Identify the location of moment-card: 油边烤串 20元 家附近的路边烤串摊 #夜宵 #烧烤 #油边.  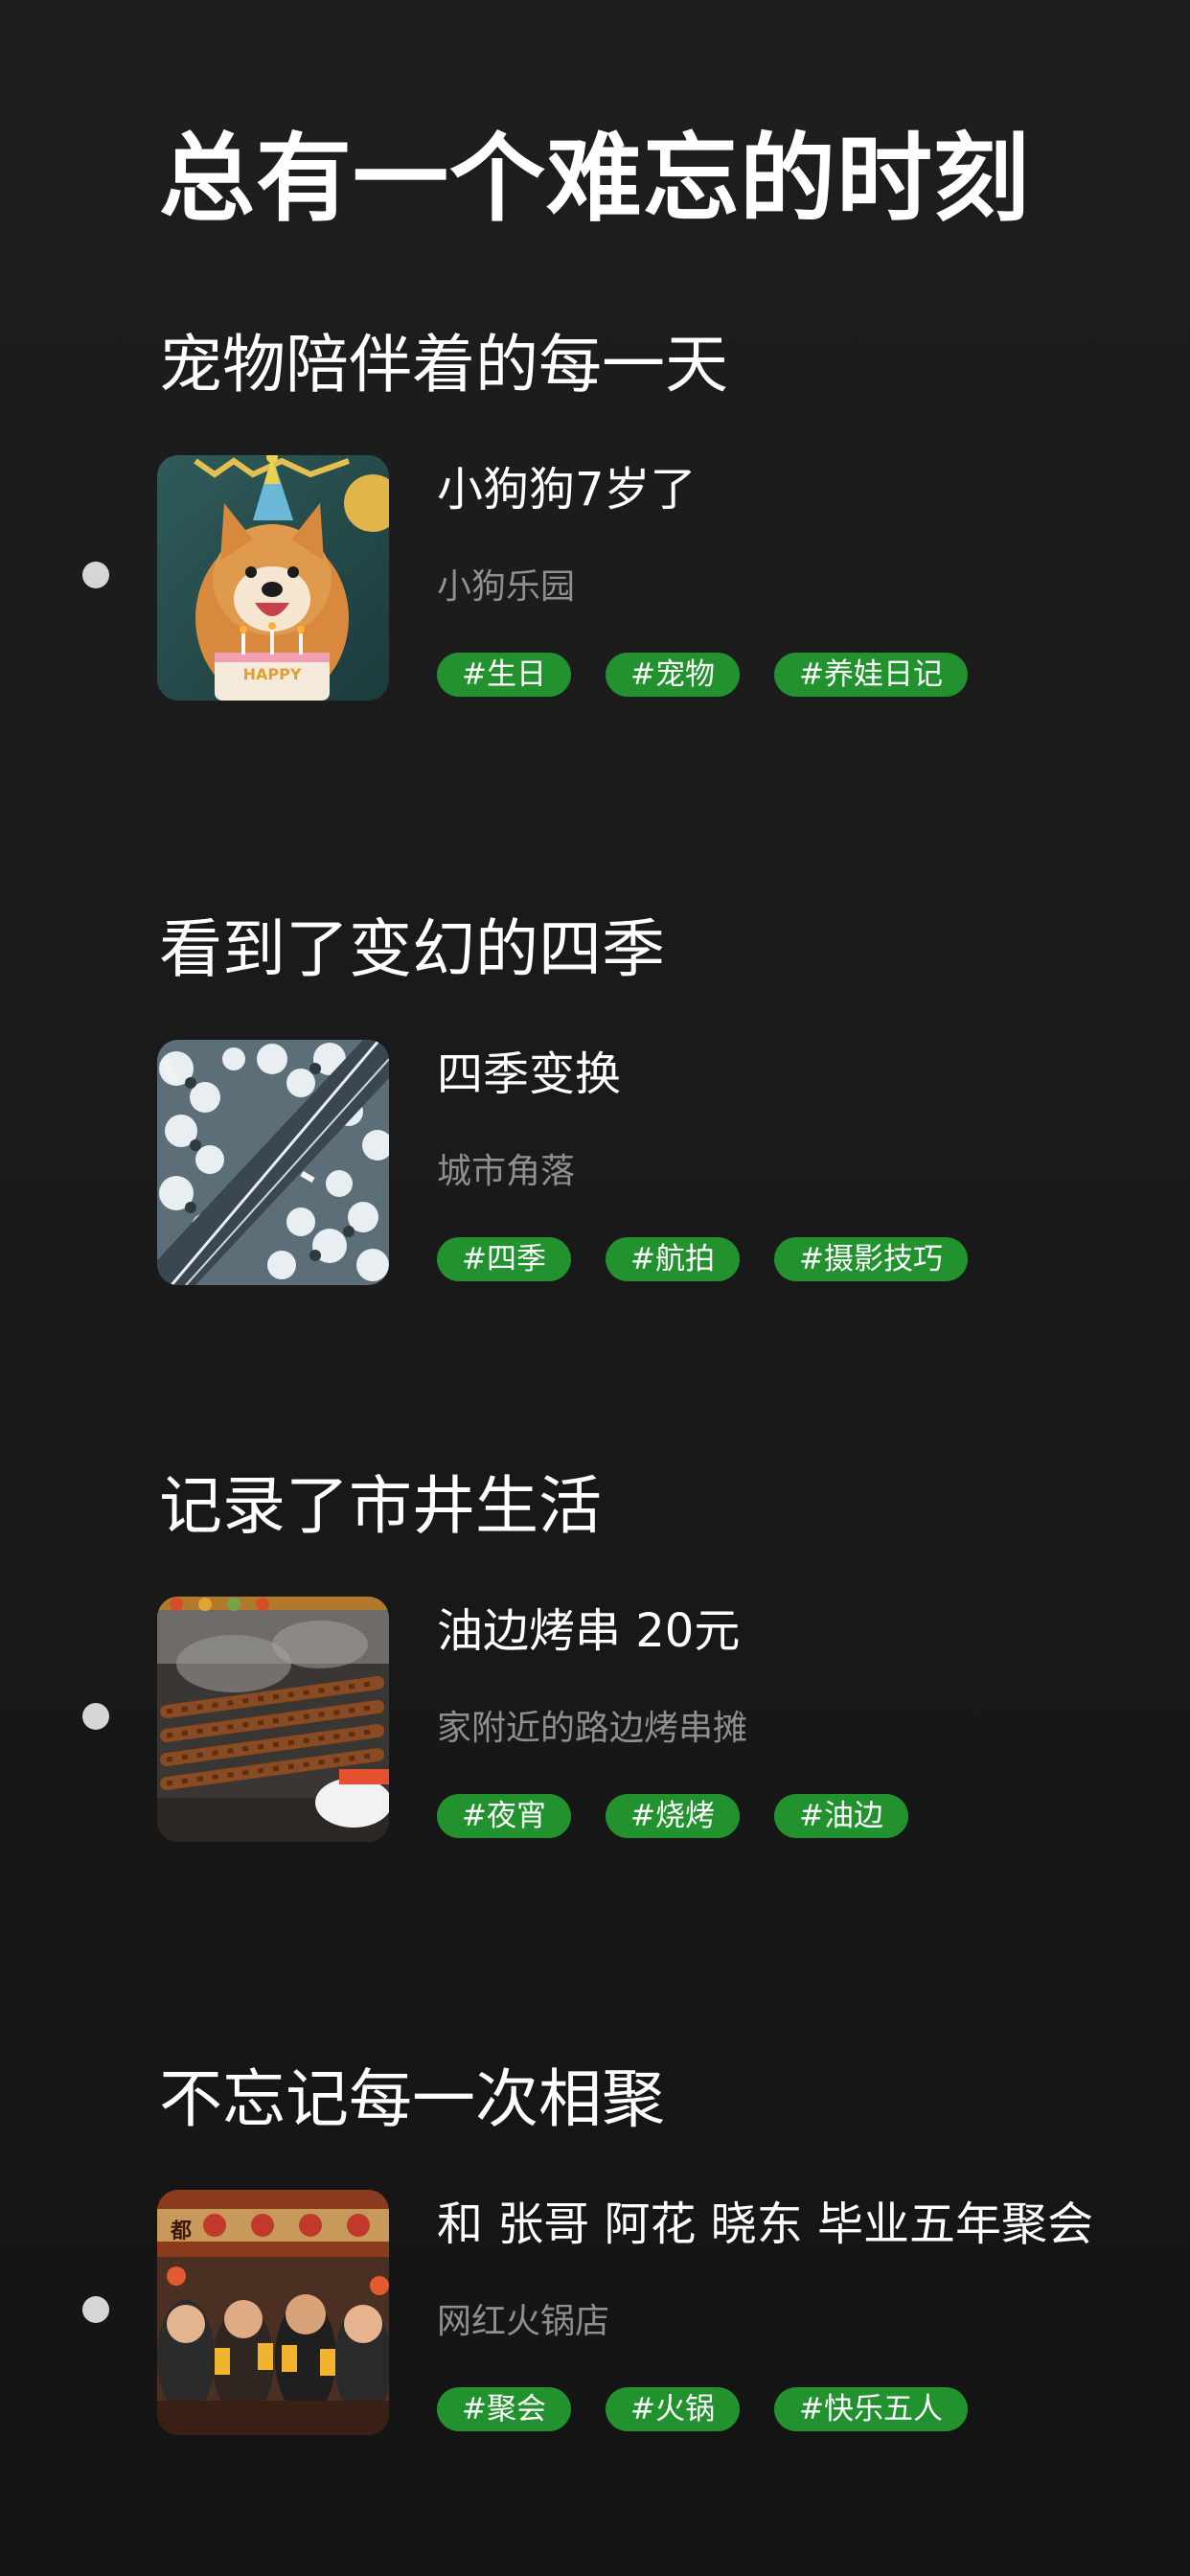
(655, 1719).